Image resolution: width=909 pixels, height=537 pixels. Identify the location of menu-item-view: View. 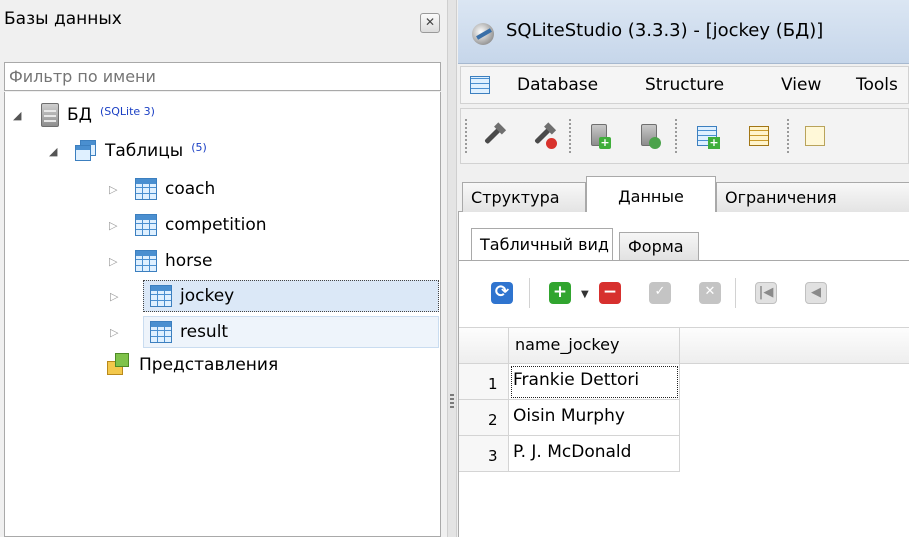
(801, 85).